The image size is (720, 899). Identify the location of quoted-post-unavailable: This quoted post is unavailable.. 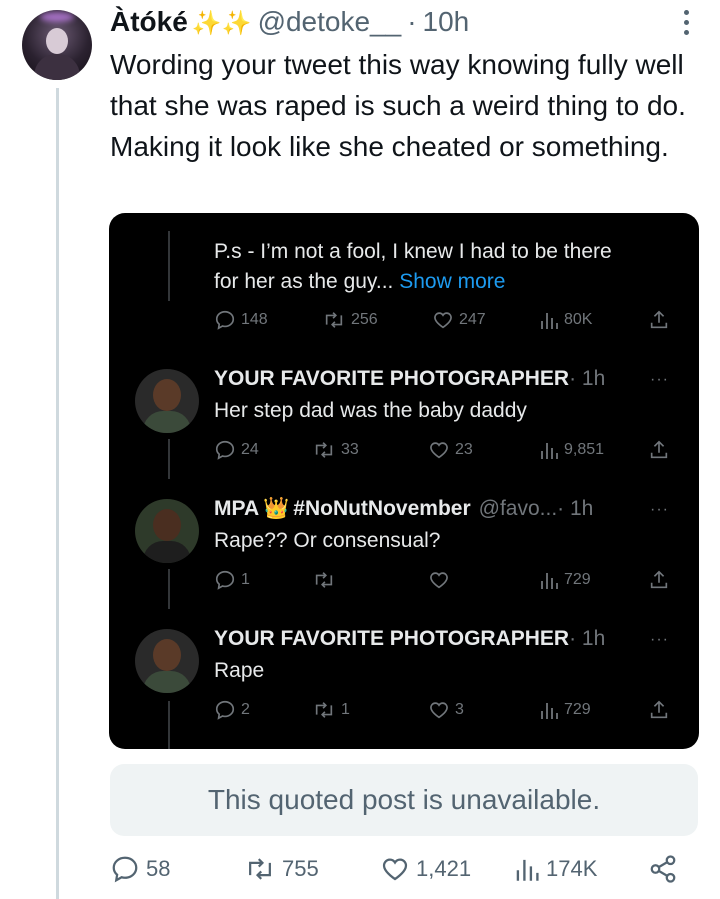
(404, 800).